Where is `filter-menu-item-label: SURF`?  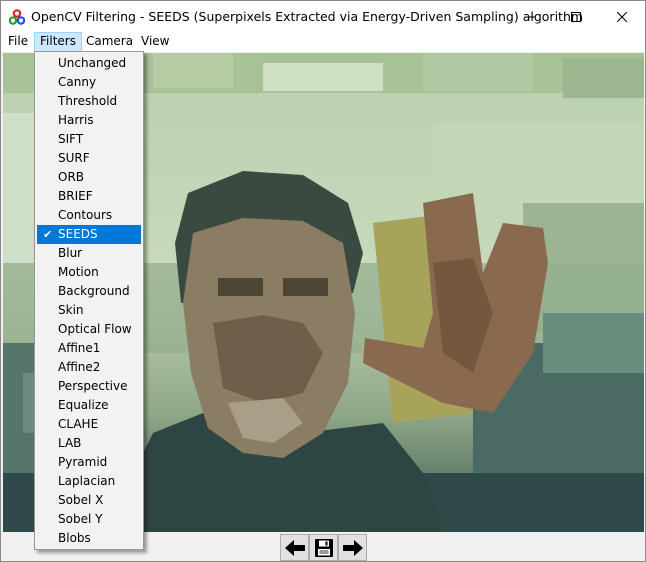 filter-menu-item-label: SURF is located at coordinates (74, 158).